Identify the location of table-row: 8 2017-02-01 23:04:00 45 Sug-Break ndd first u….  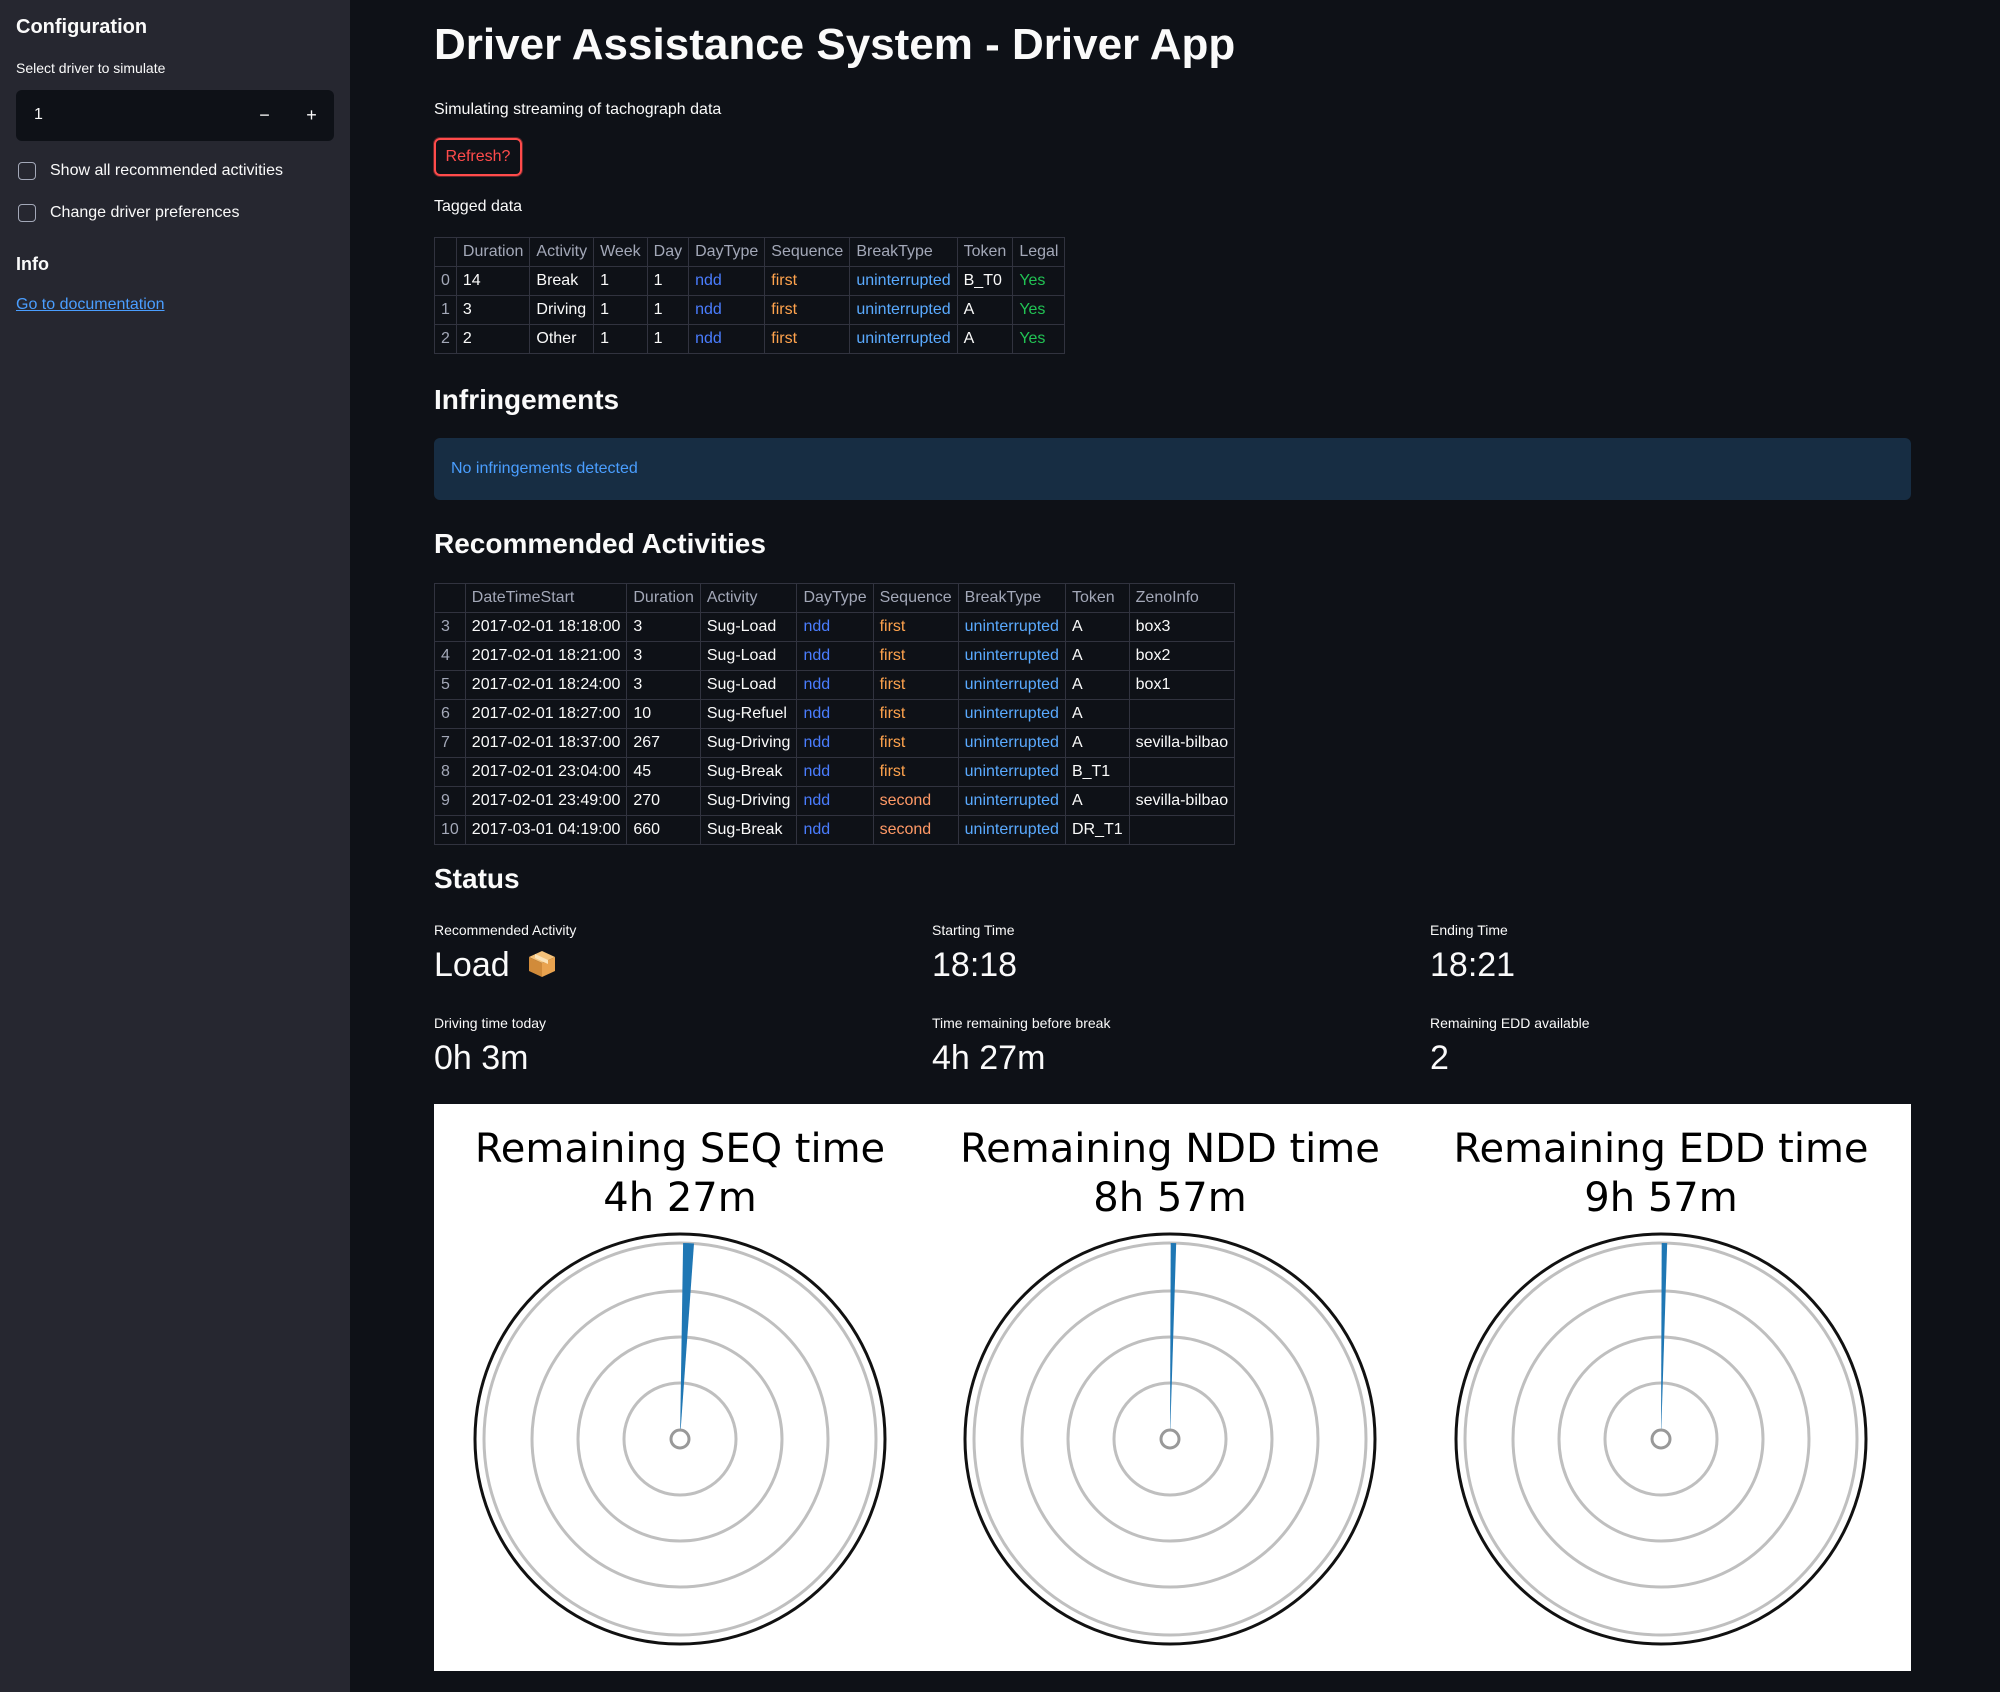
(835, 772).